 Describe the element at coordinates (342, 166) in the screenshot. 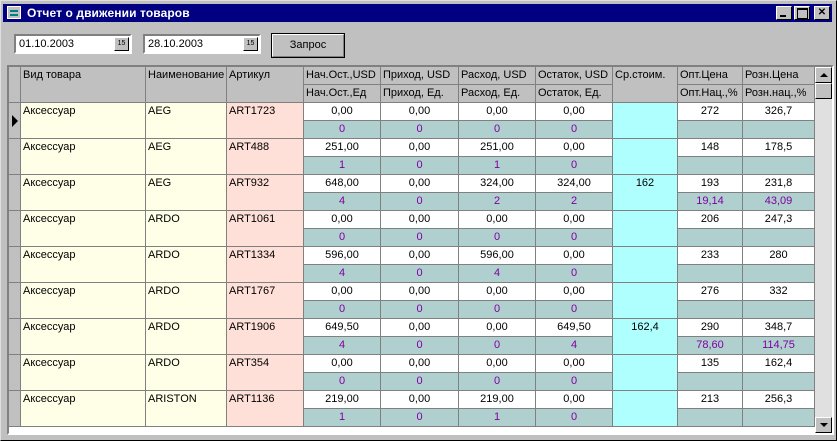

I see `cell-start-bottom: 1` at that location.